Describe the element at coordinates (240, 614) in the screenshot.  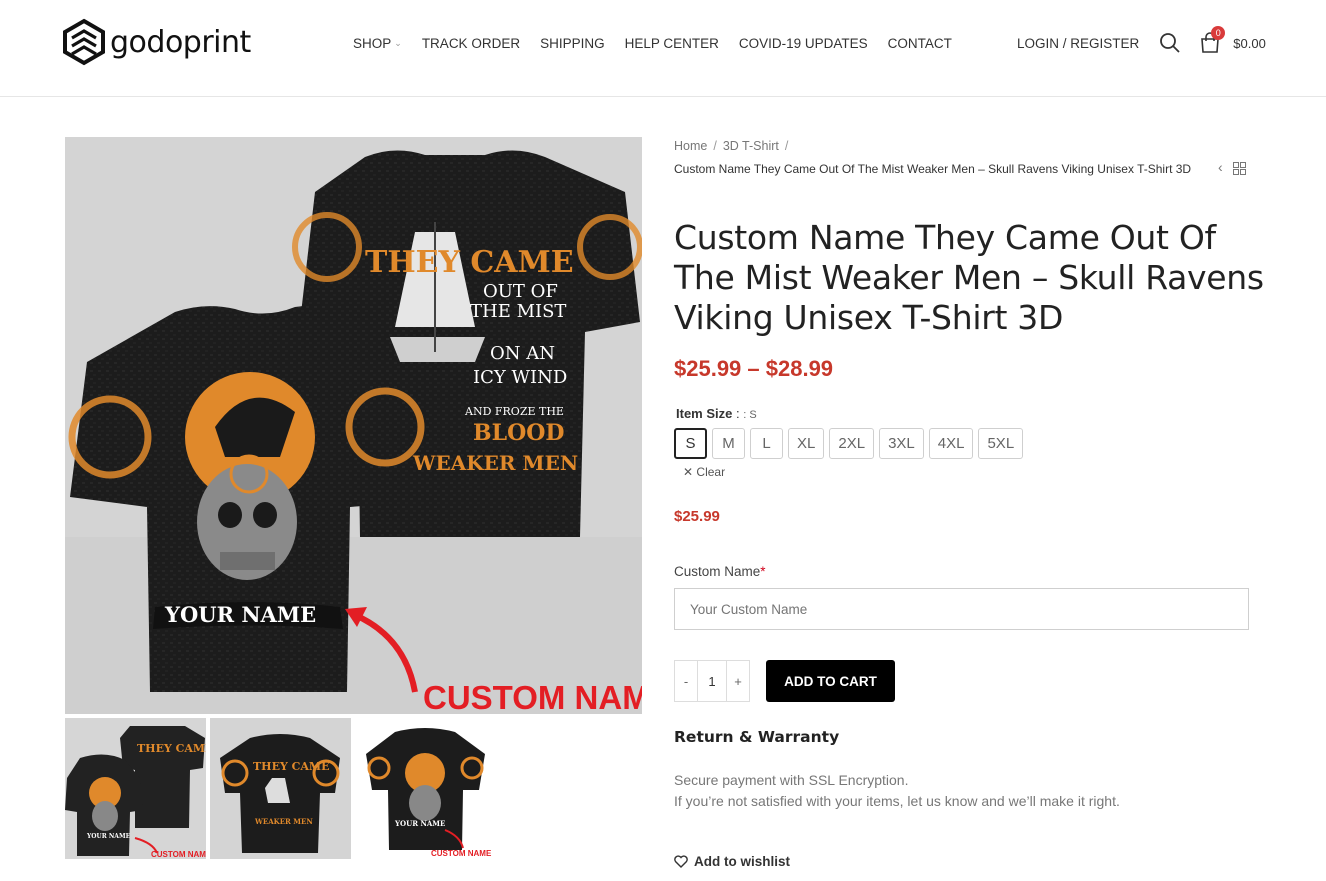
I see `front-name-print: YOUR NAME` at that location.